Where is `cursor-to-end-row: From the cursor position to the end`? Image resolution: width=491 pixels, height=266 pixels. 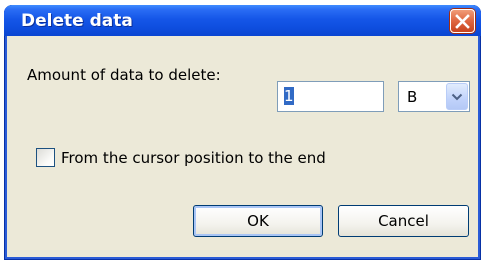 cursor-to-end-row: From the cursor position to the end is located at coordinates (181, 157).